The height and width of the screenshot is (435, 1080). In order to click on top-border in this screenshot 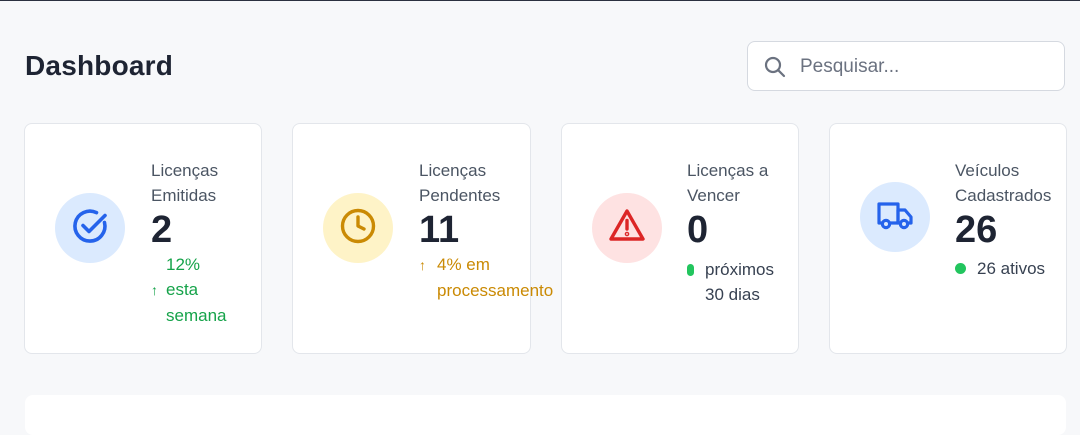, I will do `click(540, 0)`.